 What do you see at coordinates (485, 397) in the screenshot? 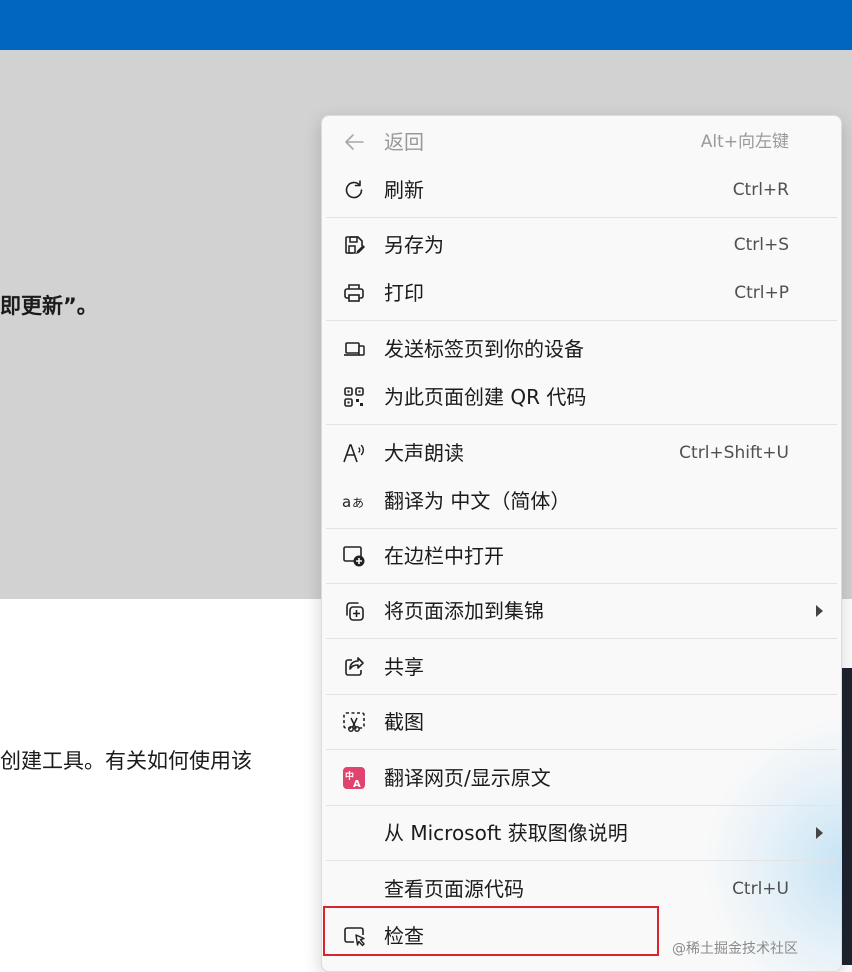
I see `menu-item-label: 为此页面创建 QR 代码` at bounding box center [485, 397].